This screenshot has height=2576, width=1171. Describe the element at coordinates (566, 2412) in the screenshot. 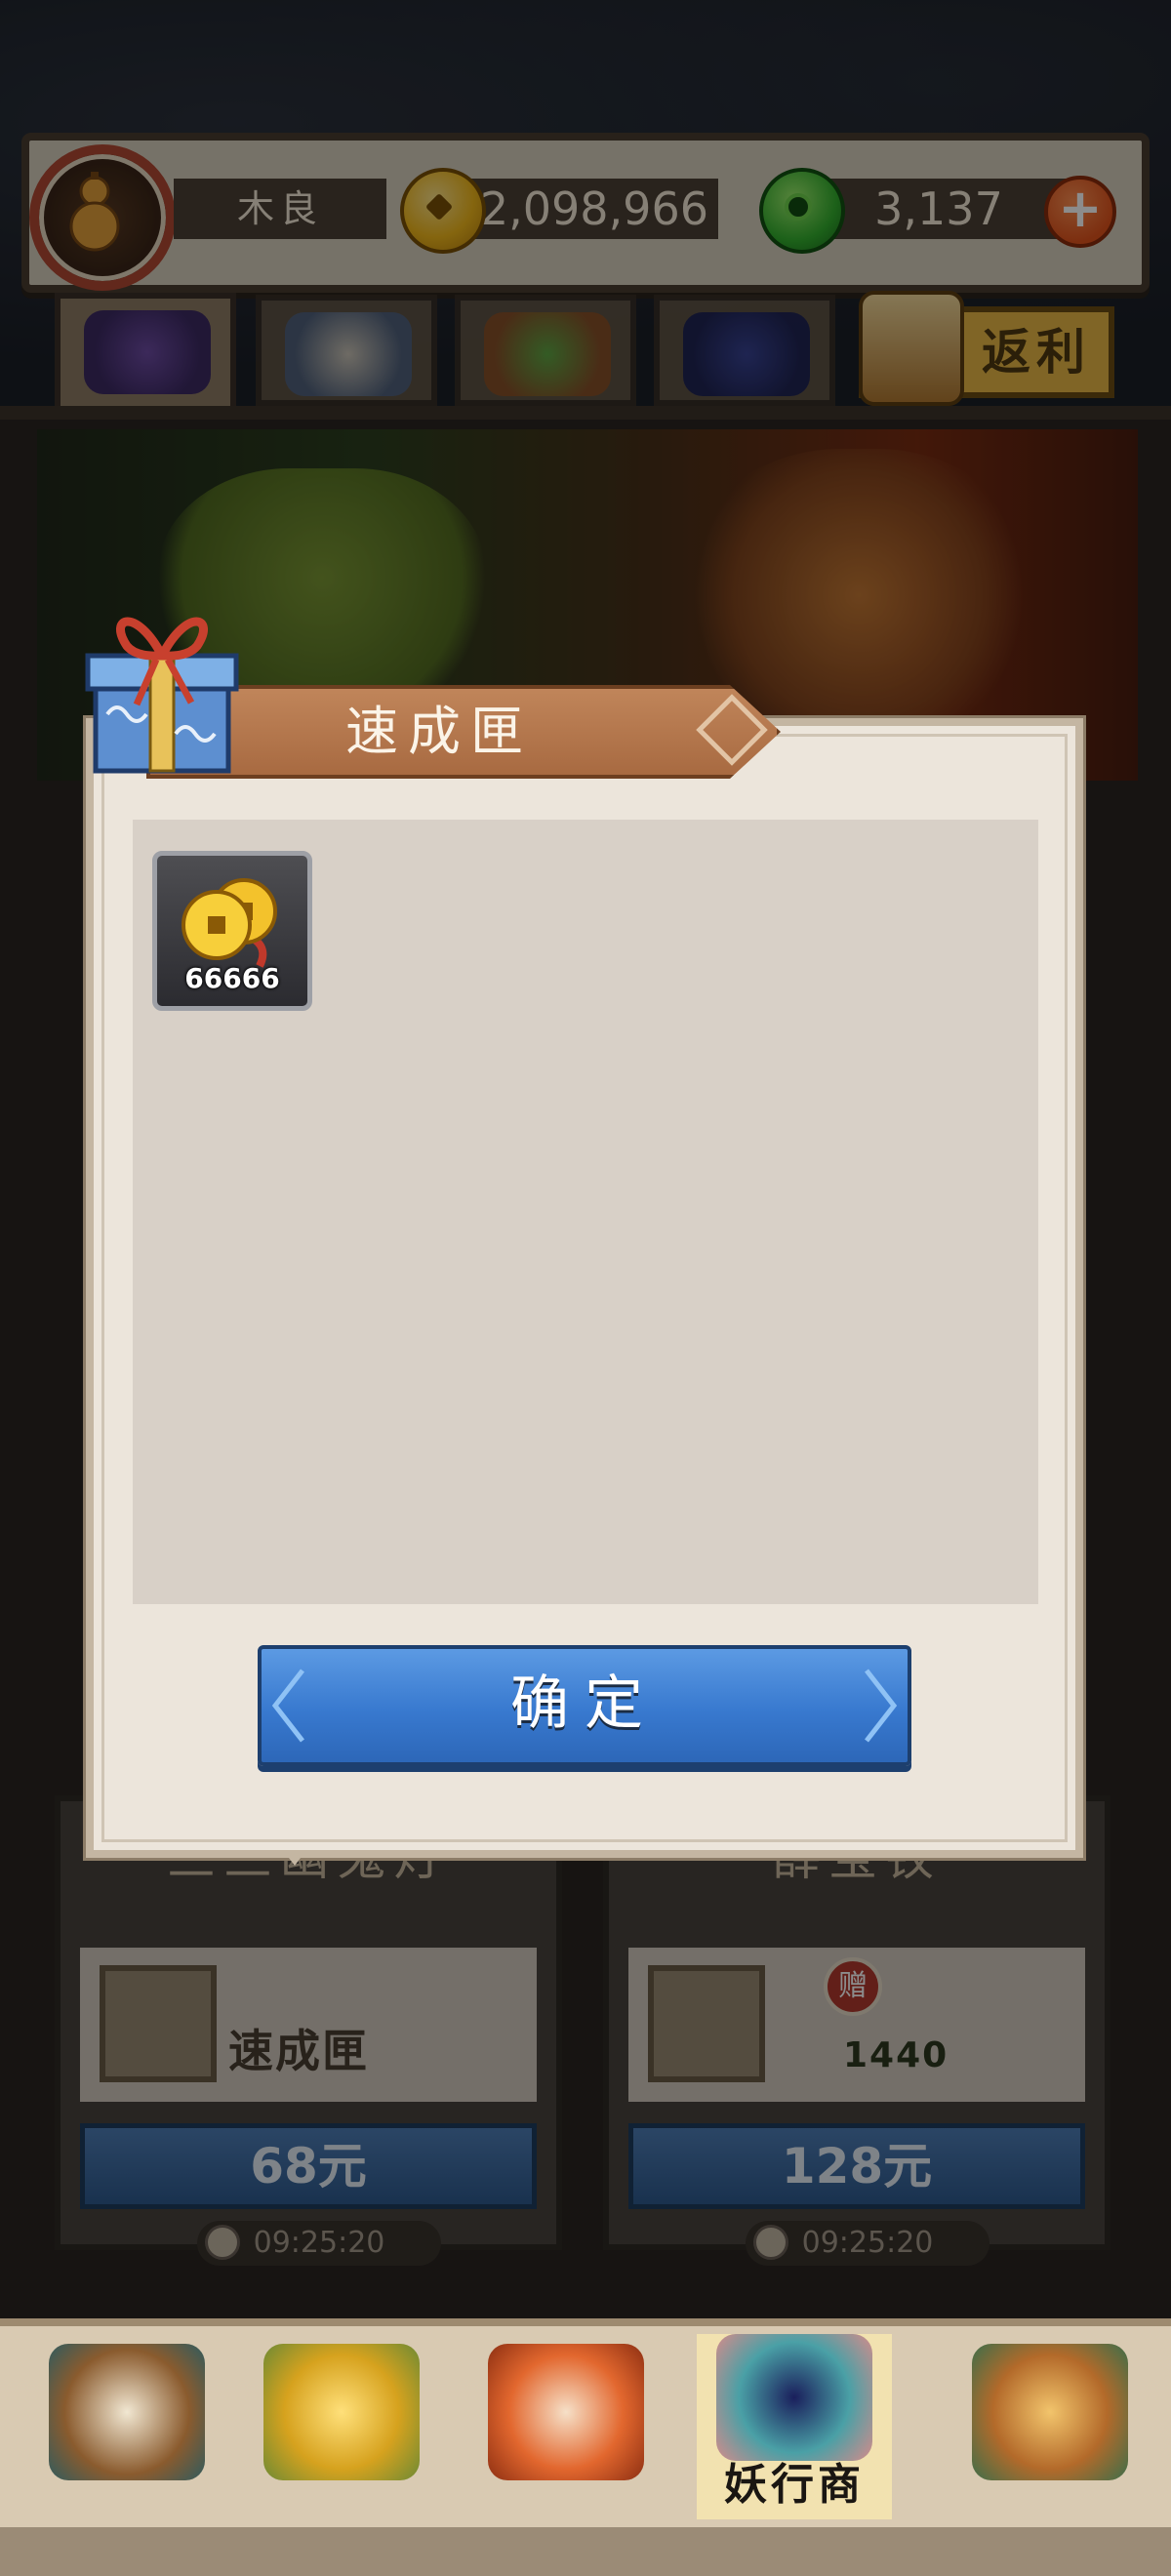

I see `shrine-gate-icon` at that location.